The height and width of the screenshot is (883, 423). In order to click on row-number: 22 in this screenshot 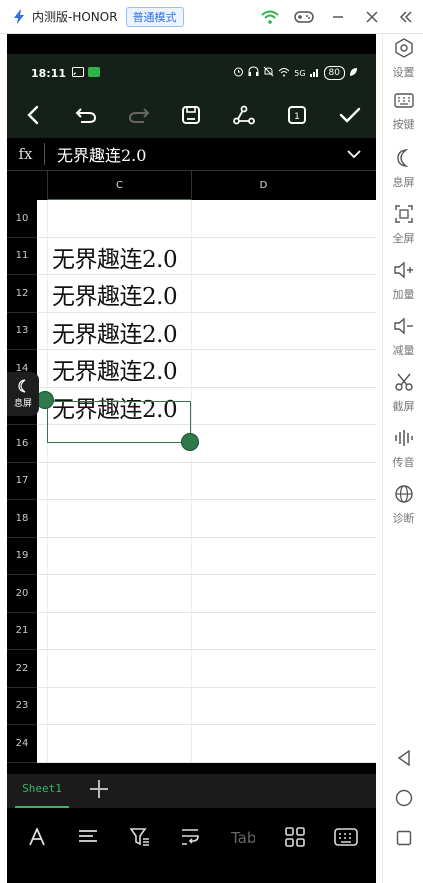, I will do `click(22, 669)`.